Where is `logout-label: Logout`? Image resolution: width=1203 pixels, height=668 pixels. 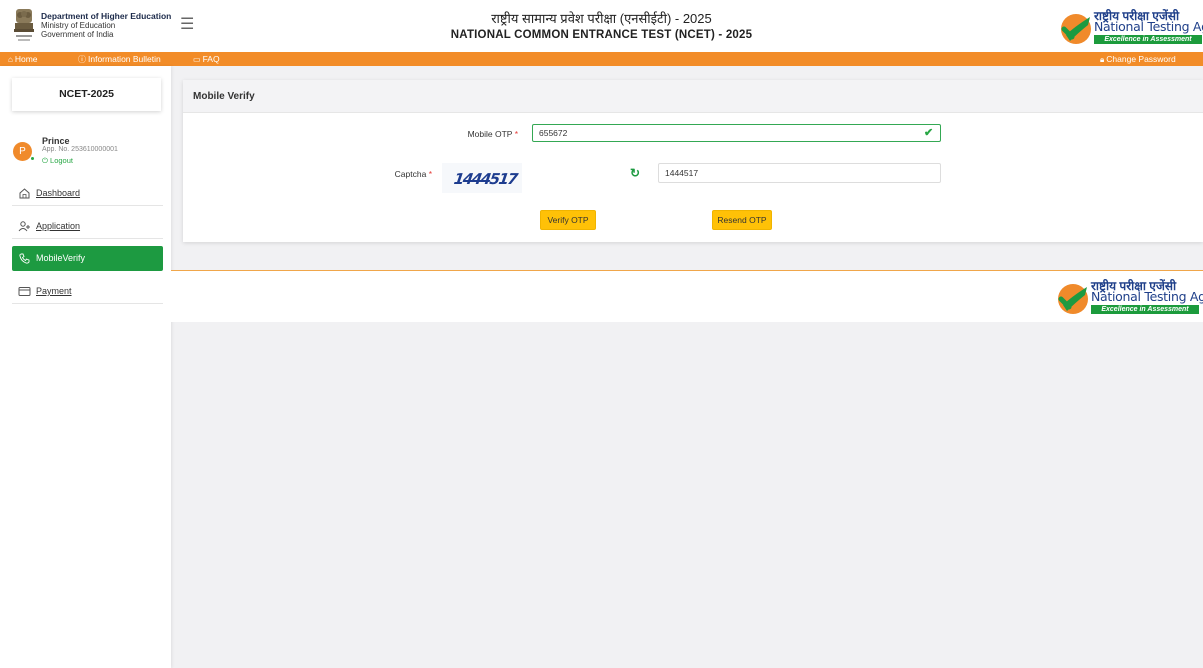 logout-label: Logout is located at coordinates (61, 160).